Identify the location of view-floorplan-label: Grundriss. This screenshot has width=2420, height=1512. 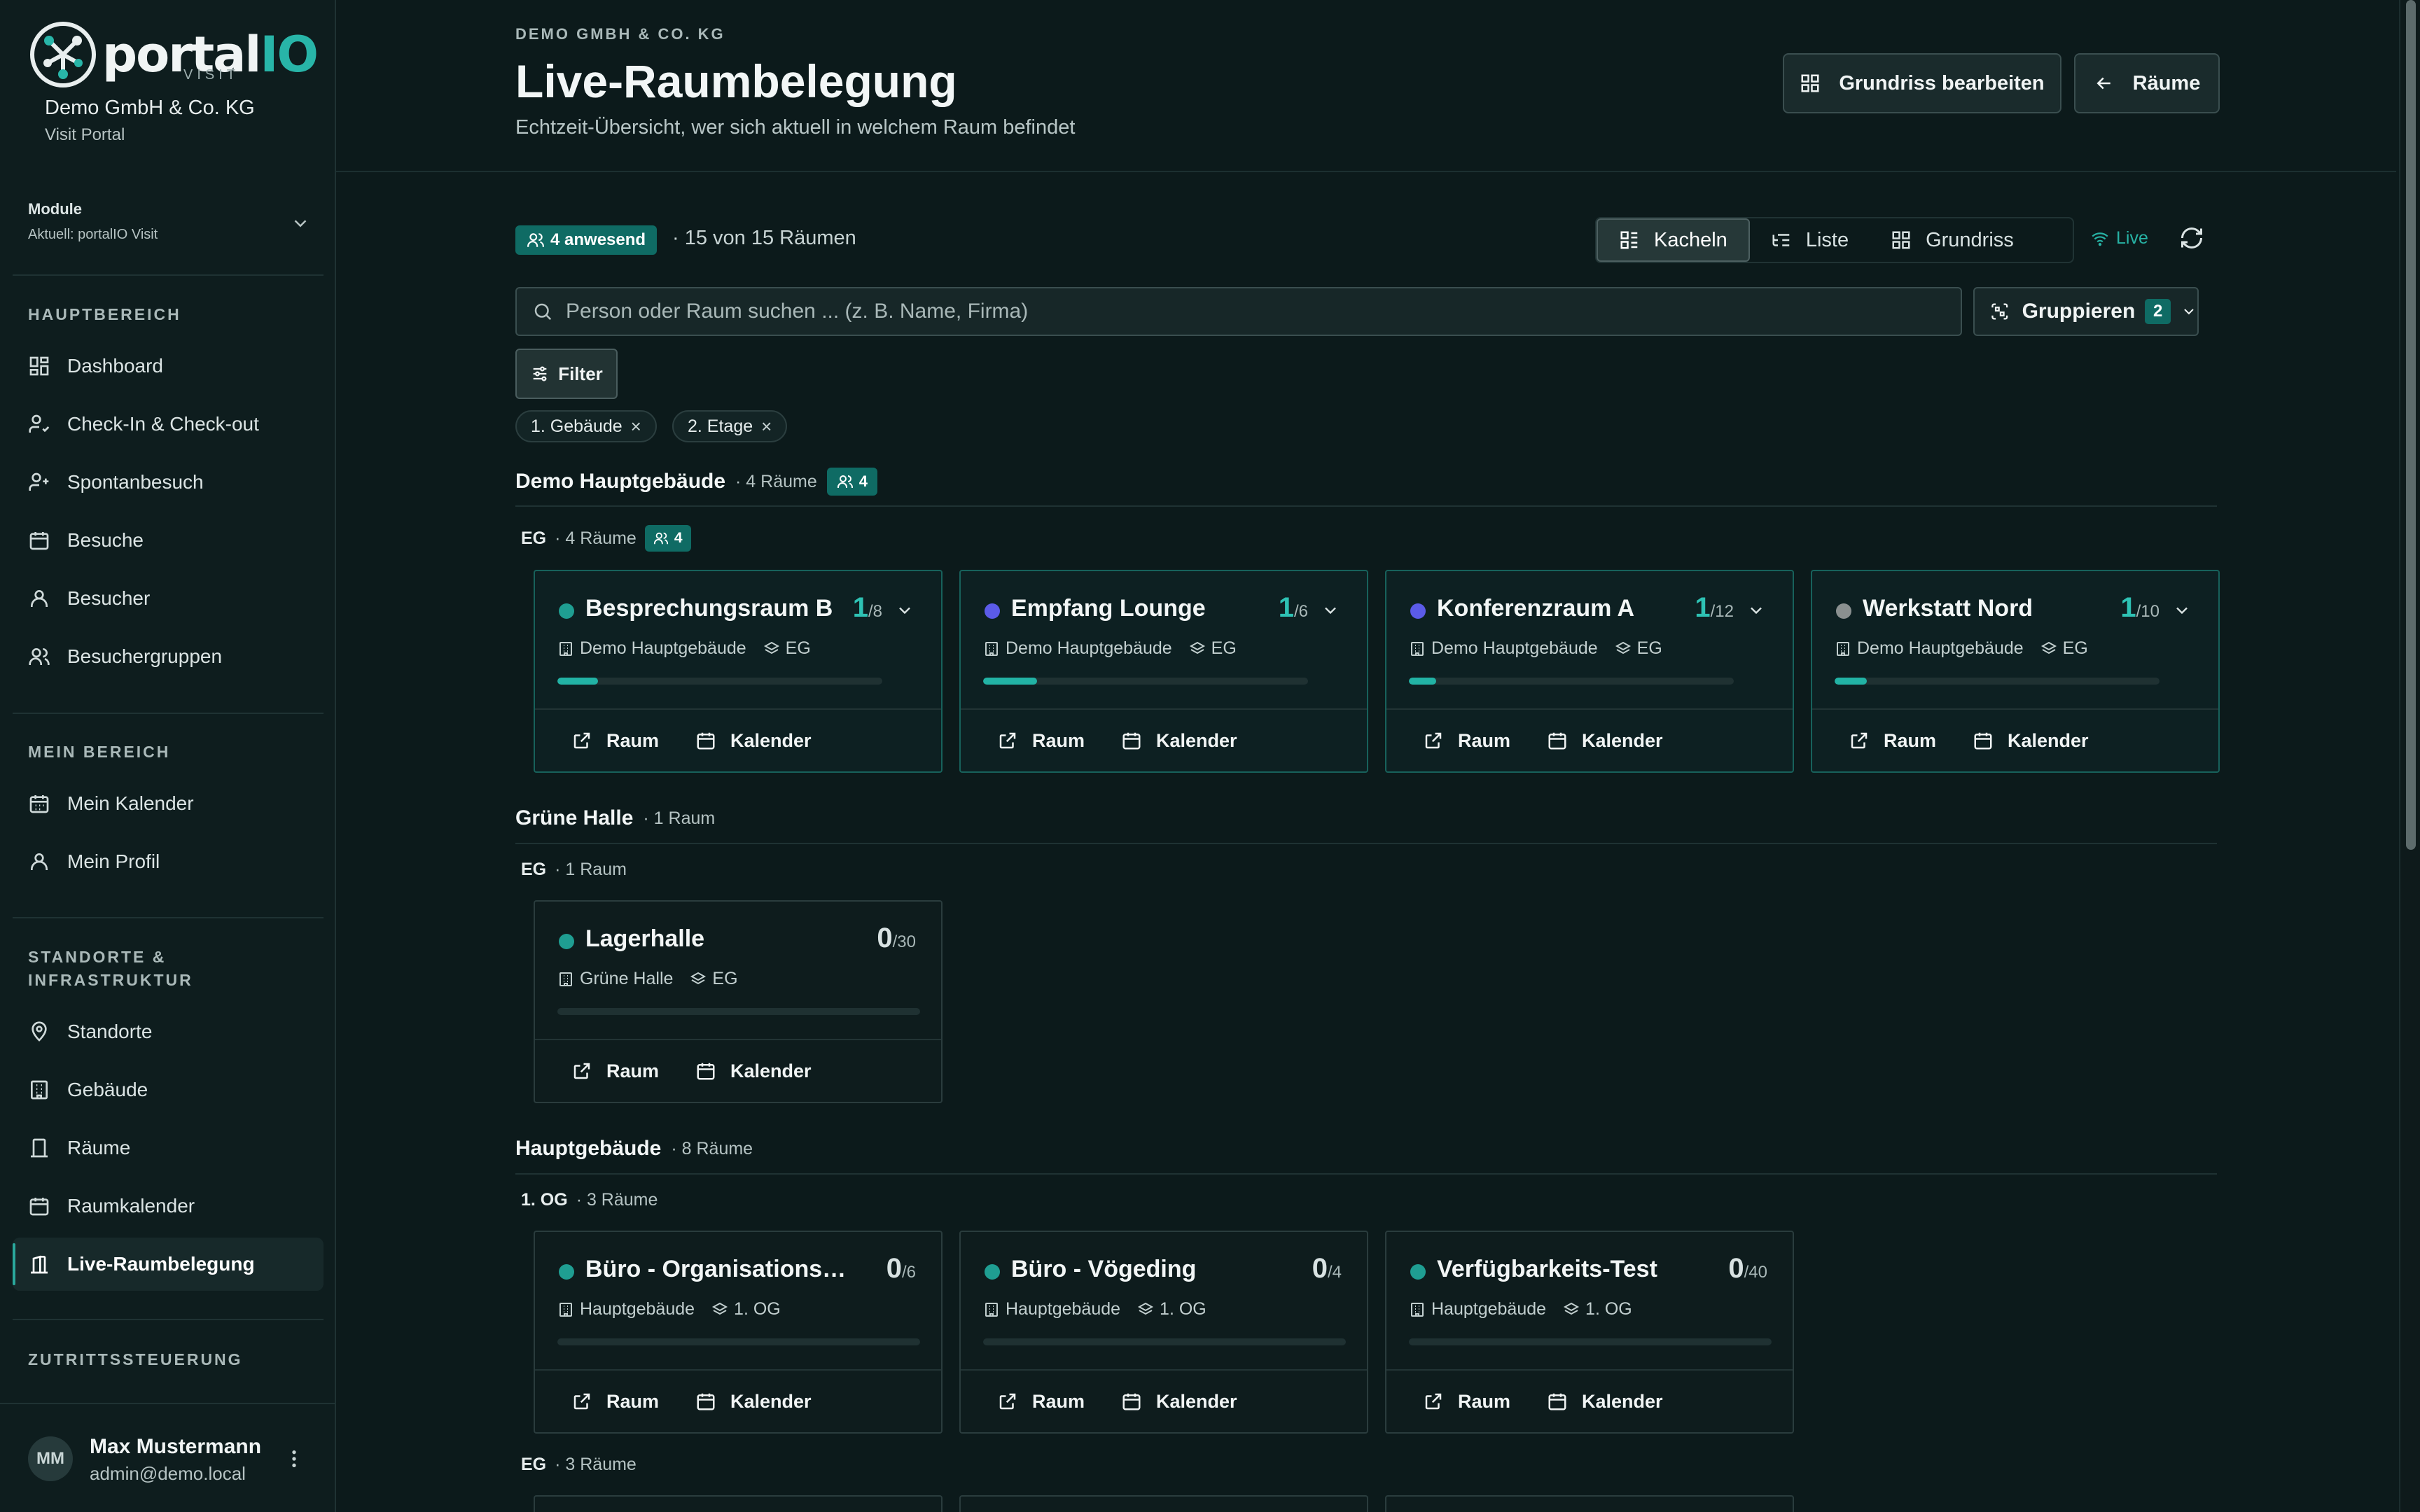
(1970, 239).